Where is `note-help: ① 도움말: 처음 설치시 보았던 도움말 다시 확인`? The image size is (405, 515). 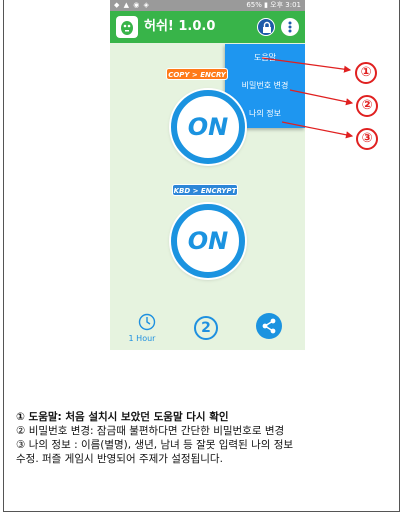
note-help: ① 도움말: 처음 설치시 보았던 도움말 다시 확인 is located at coordinates (122, 417).